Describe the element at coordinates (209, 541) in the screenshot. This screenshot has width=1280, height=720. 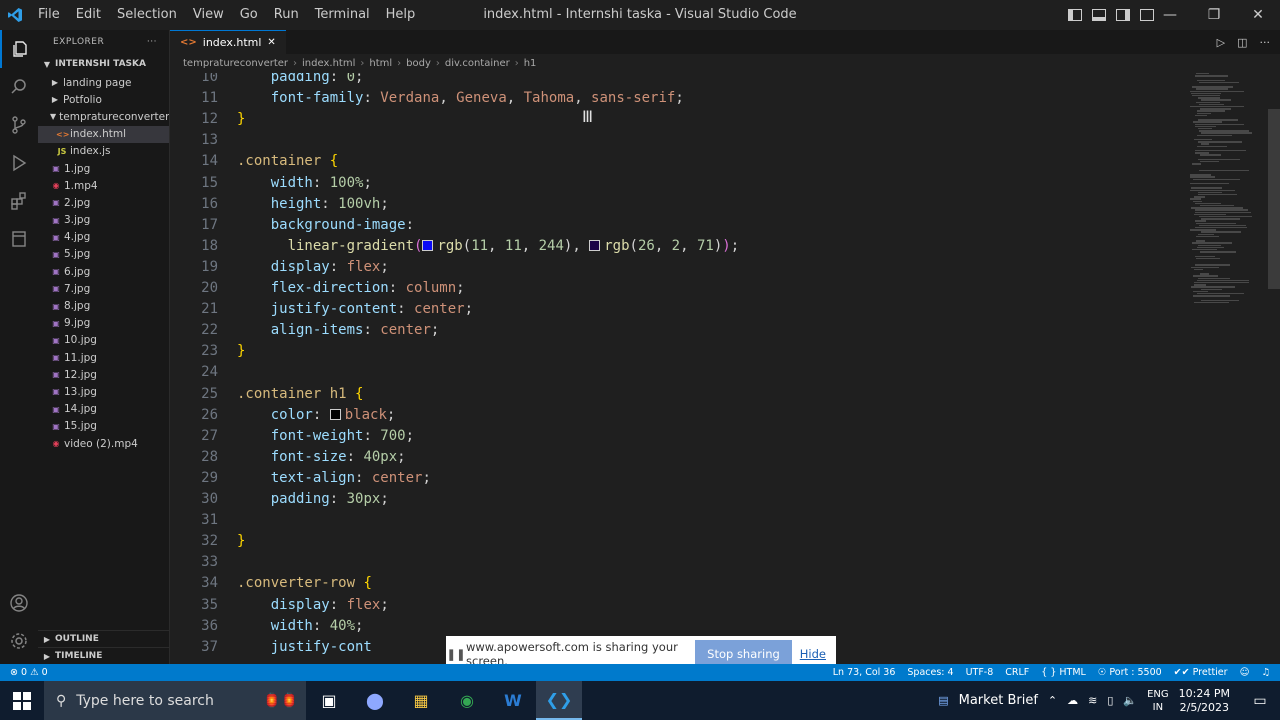
I see `line-number: 32` at that location.